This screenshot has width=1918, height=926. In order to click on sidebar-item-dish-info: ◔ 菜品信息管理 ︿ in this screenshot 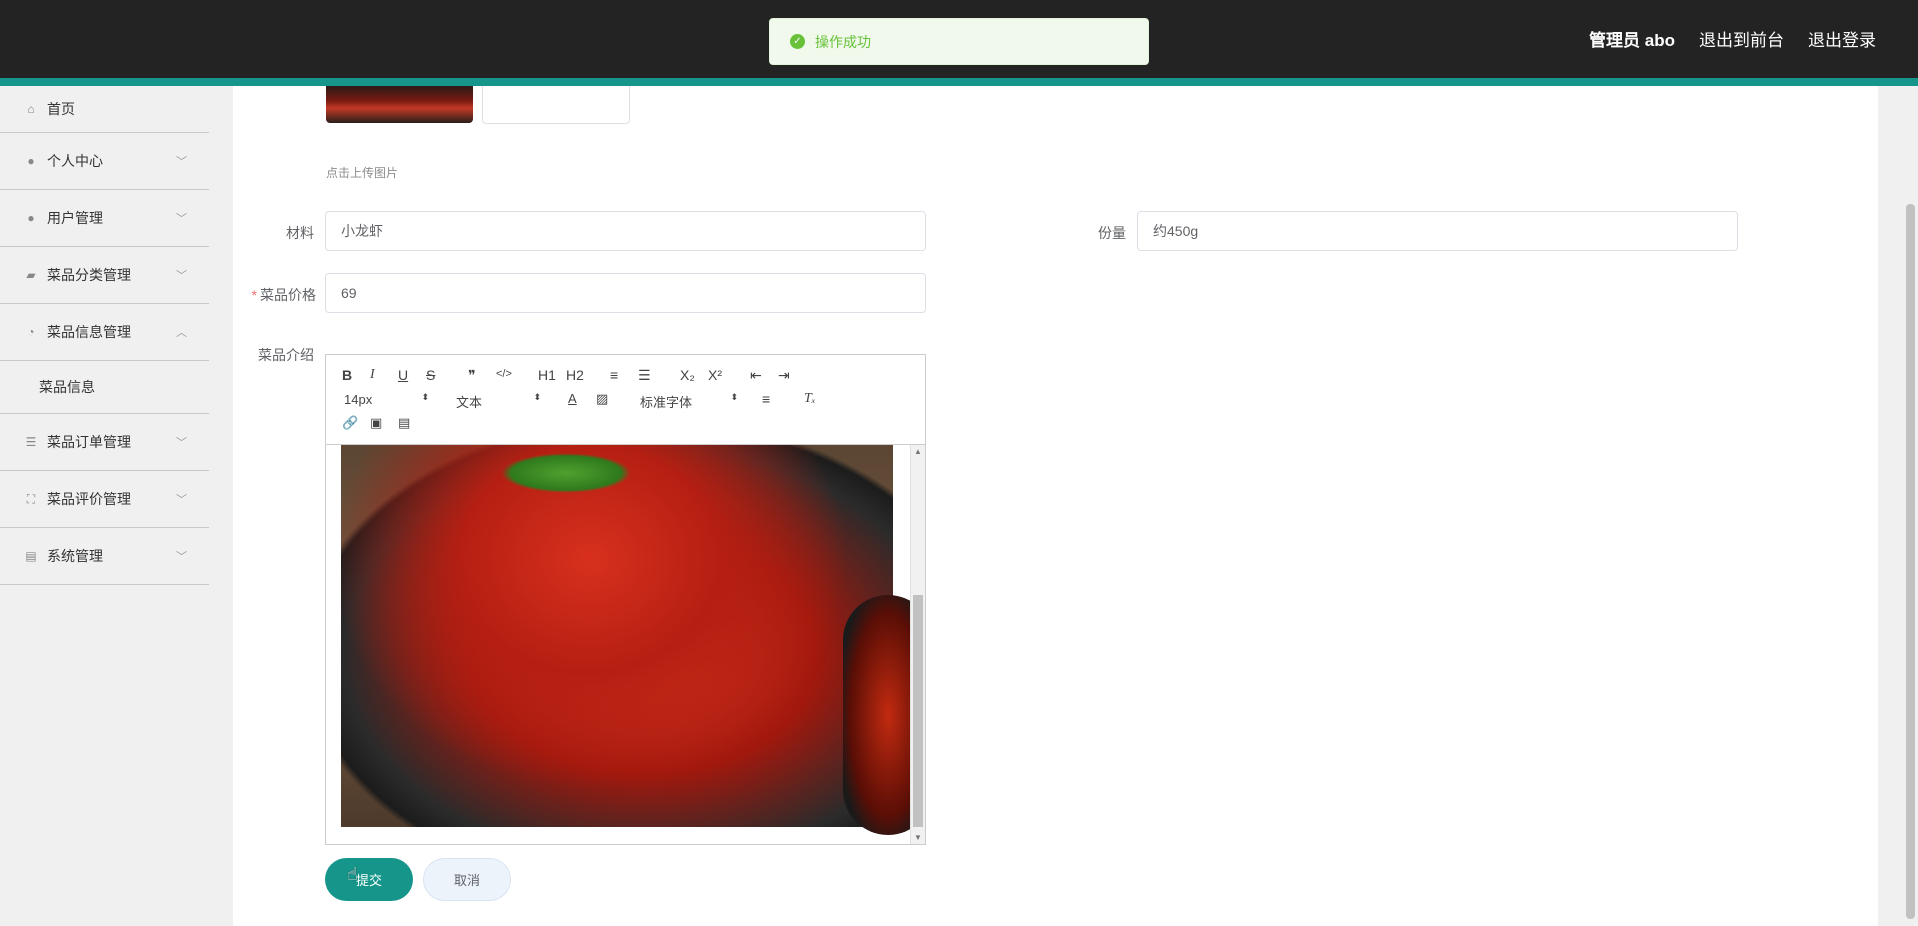, I will do `click(104, 332)`.